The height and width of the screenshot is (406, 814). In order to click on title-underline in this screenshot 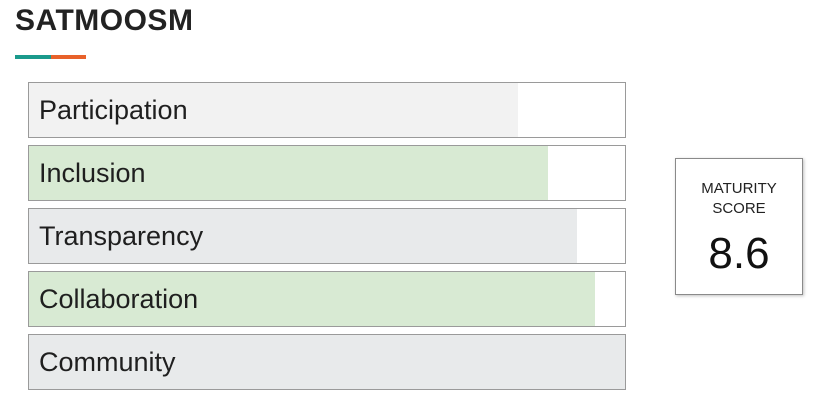, I will do `click(50, 57)`.